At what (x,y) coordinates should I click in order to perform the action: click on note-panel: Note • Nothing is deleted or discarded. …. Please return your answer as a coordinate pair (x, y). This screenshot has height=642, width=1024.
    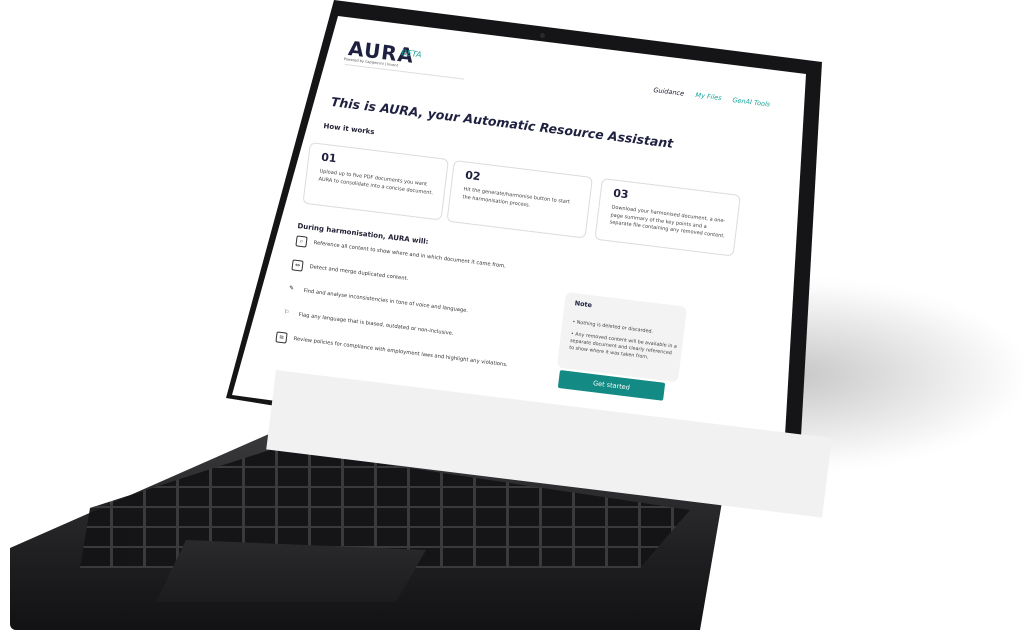
    Looking at the image, I should click on (622, 337).